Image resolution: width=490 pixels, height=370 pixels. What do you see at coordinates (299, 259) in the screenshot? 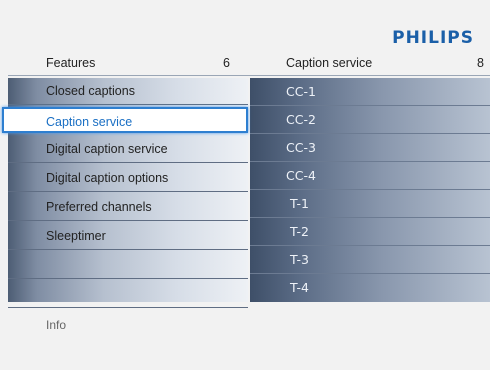
I see `option-label: T-3` at bounding box center [299, 259].